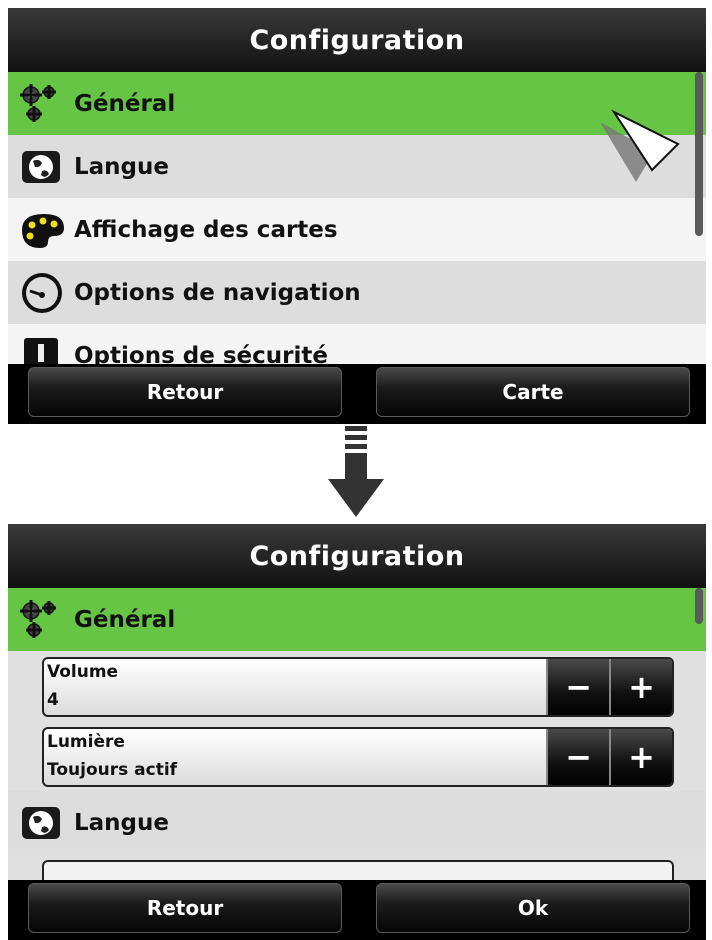  What do you see at coordinates (121, 166) in the screenshot?
I see `menu-item-label: Langue` at bounding box center [121, 166].